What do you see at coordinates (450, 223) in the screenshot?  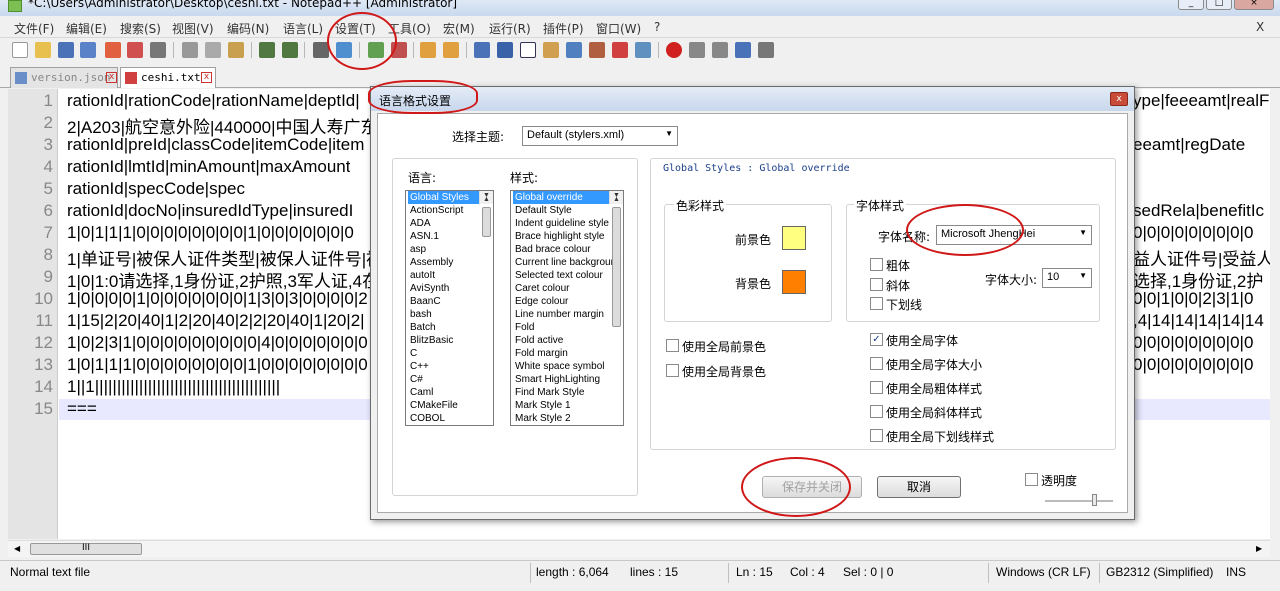 I see `list-item: ADA` at bounding box center [450, 223].